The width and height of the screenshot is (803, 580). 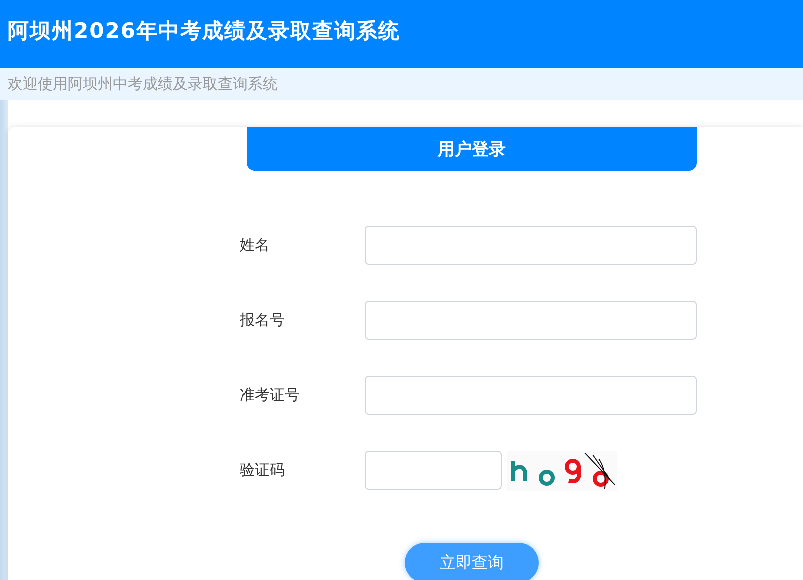 I want to click on submit-button: 立即查询, so click(x=472, y=561).